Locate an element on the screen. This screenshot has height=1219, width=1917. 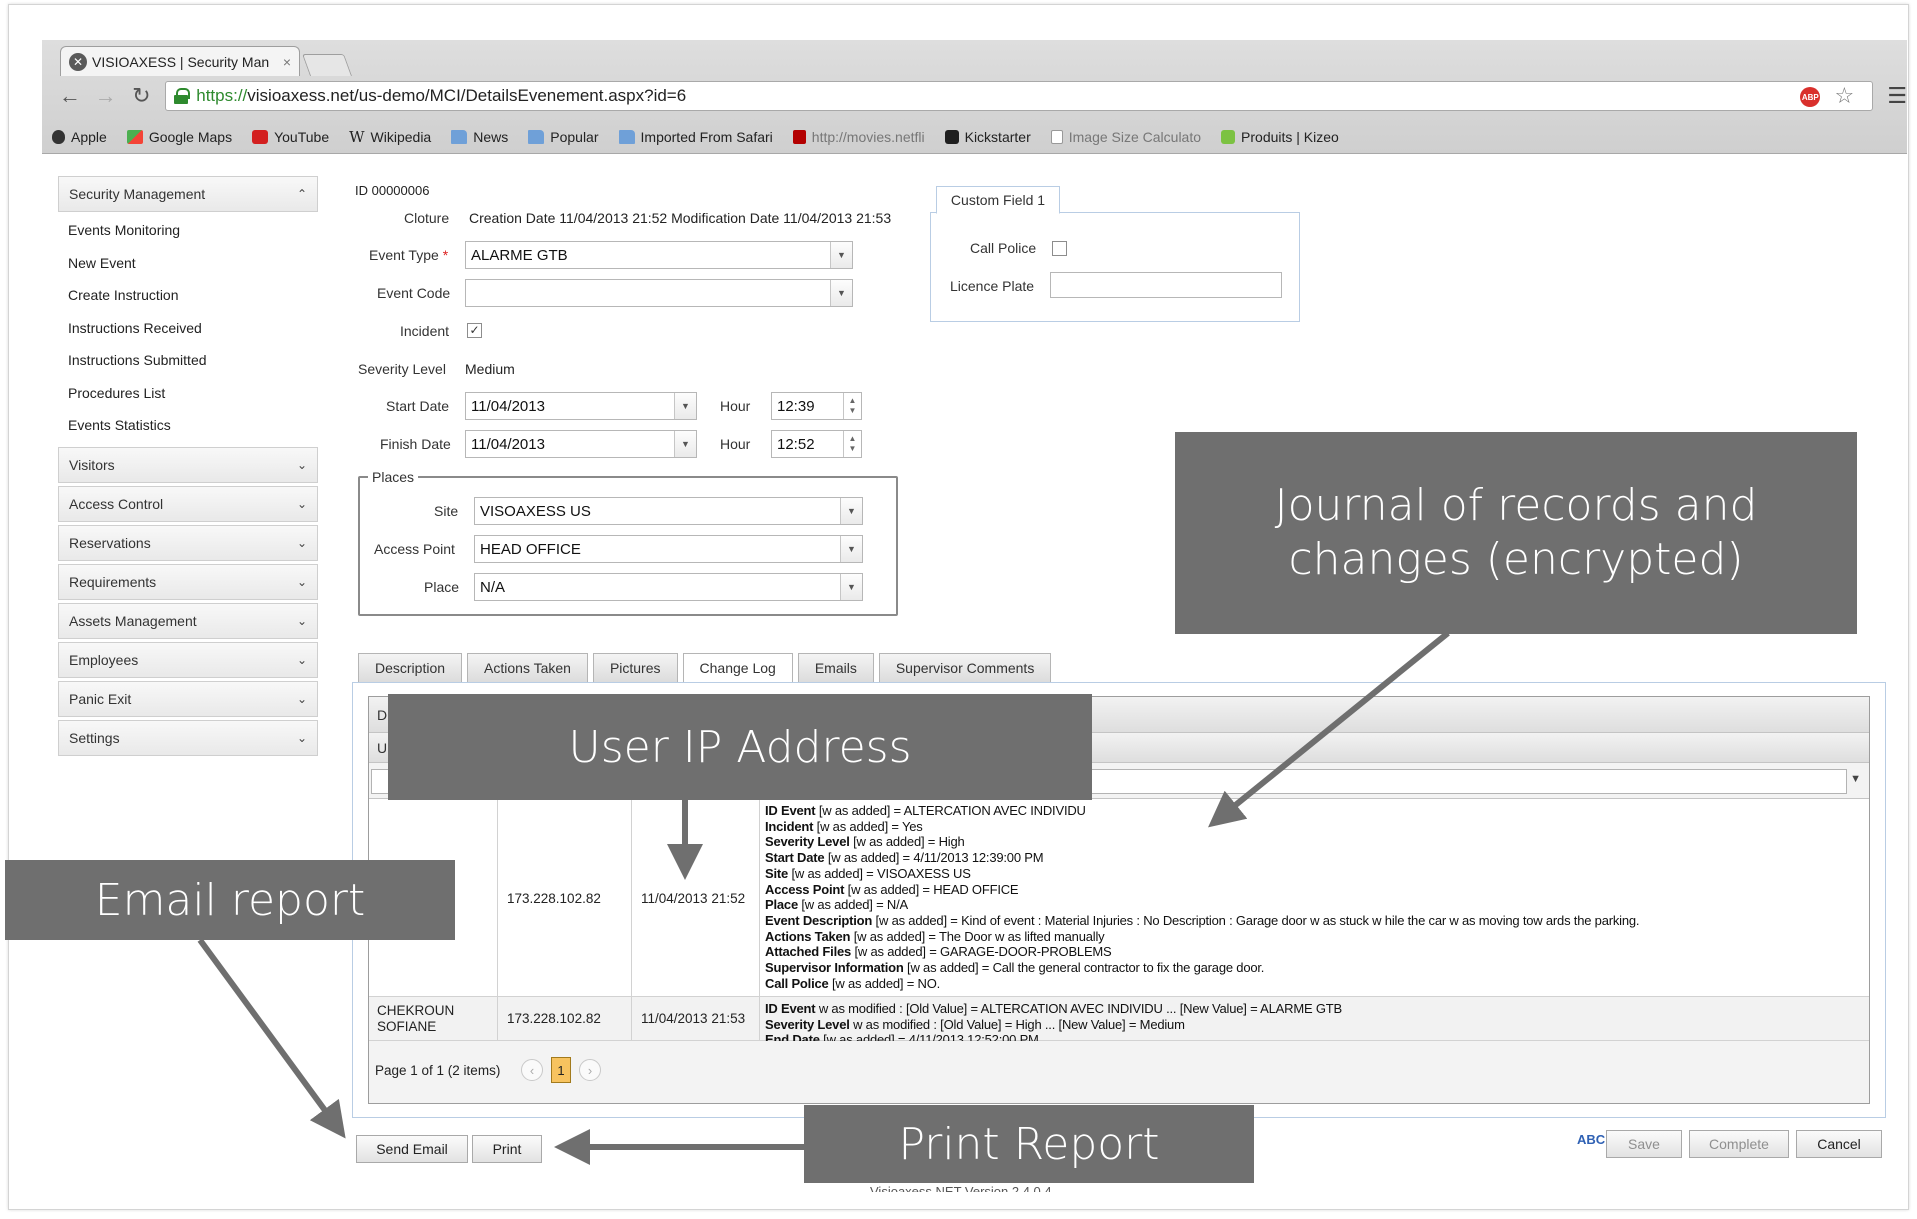
journal-arrow is located at coordinates (1329, 729).